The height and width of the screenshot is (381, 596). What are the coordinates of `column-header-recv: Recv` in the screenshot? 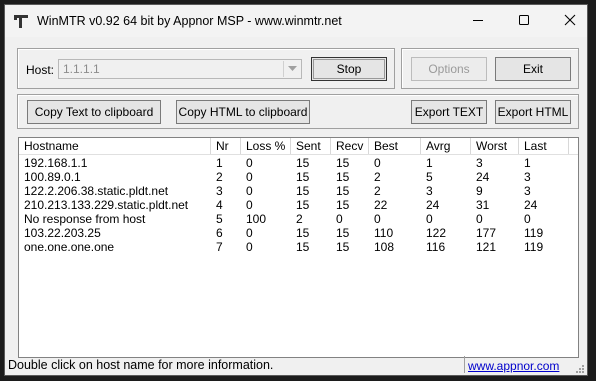 It's located at (350, 146).